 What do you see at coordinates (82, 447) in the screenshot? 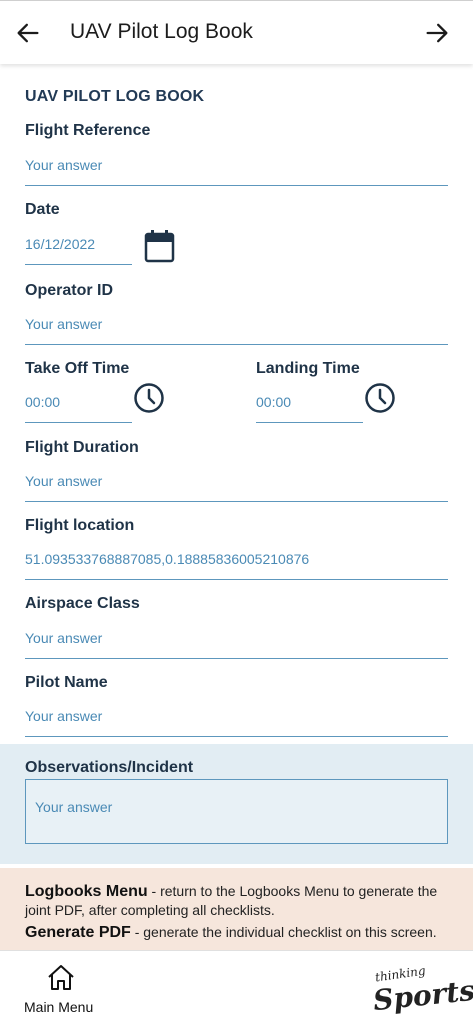
I see `flight-duration-label: Flight Duration` at bounding box center [82, 447].